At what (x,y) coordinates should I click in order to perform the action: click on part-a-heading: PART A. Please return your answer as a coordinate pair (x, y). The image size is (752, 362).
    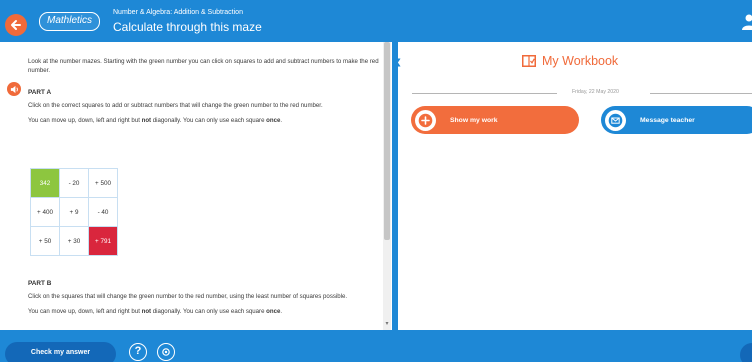
    Looking at the image, I should click on (40, 92).